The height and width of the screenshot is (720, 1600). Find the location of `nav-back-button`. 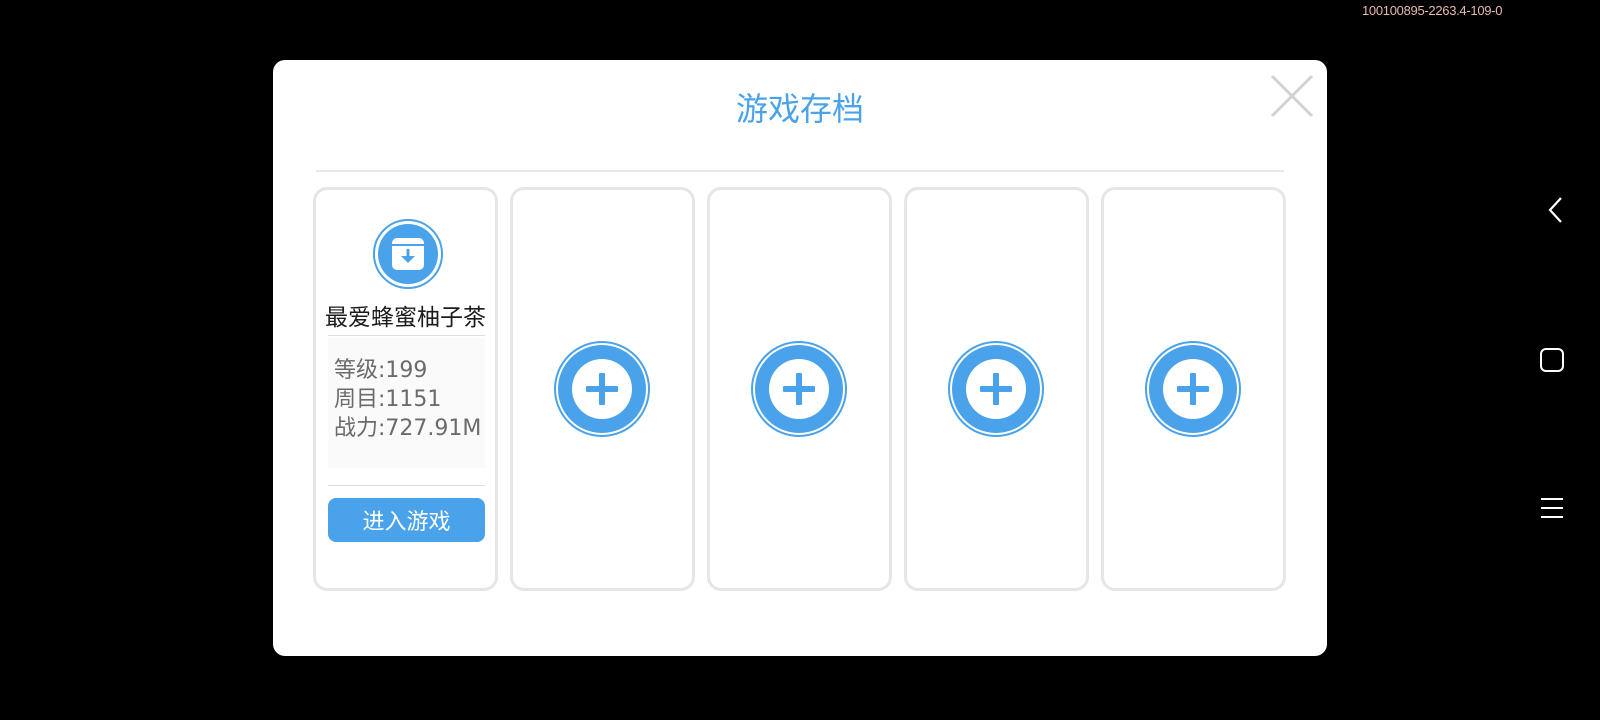

nav-back-button is located at coordinates (1556, 210).